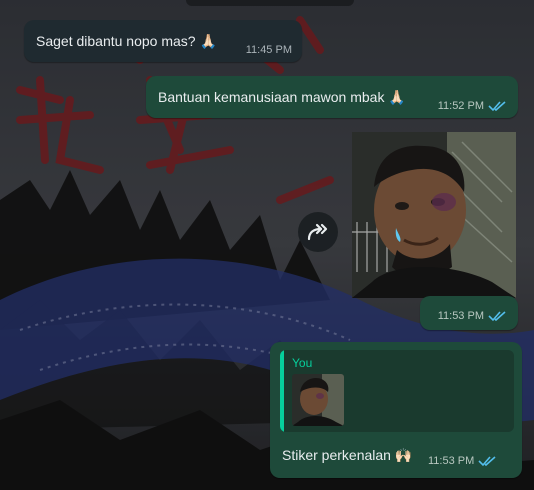 The width and height of the screenshot is (534, 490). I want to click on message-incoming: Saget dibantu nopo mas? 🙏🏻 11:45 PM, so click(163, 41).